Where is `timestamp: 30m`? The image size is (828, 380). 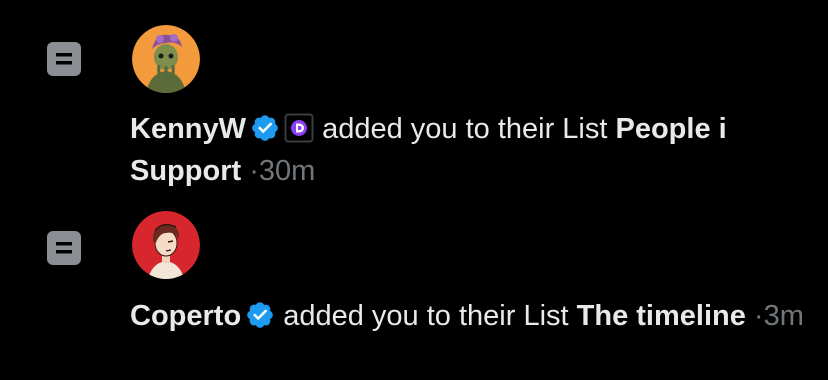 timestamp: 30m is located at coordinates (287, 171).